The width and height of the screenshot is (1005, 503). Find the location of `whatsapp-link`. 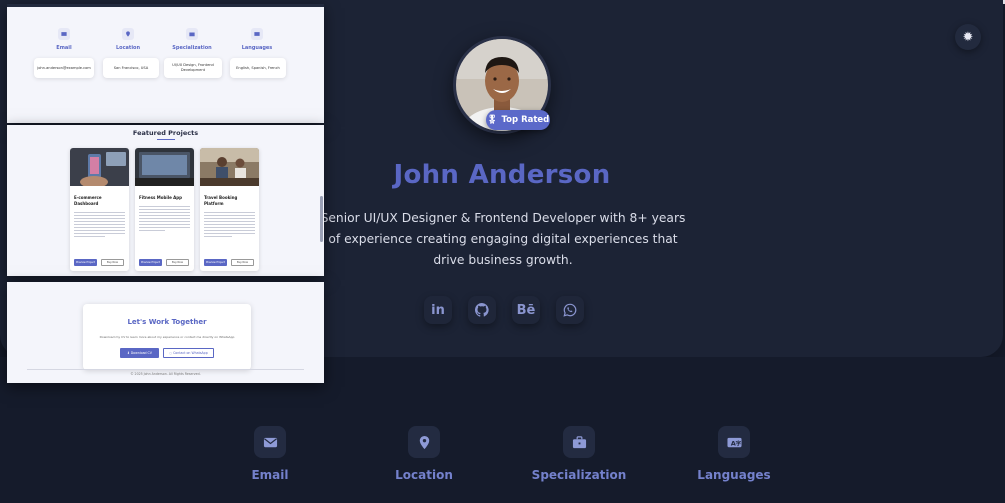

whatsapp-link is located at coordinates (570, 310).